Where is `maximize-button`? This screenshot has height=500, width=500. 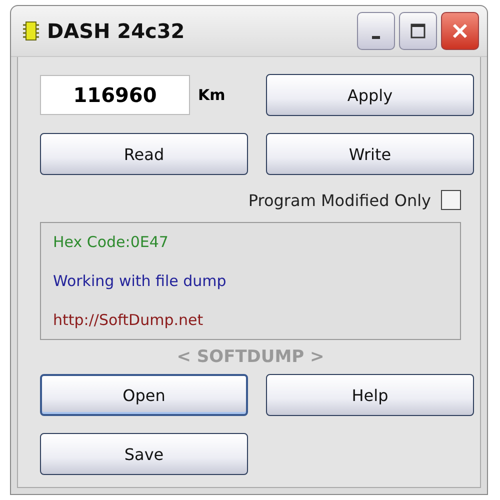
maximize-button is located at coordinates (418, 31).